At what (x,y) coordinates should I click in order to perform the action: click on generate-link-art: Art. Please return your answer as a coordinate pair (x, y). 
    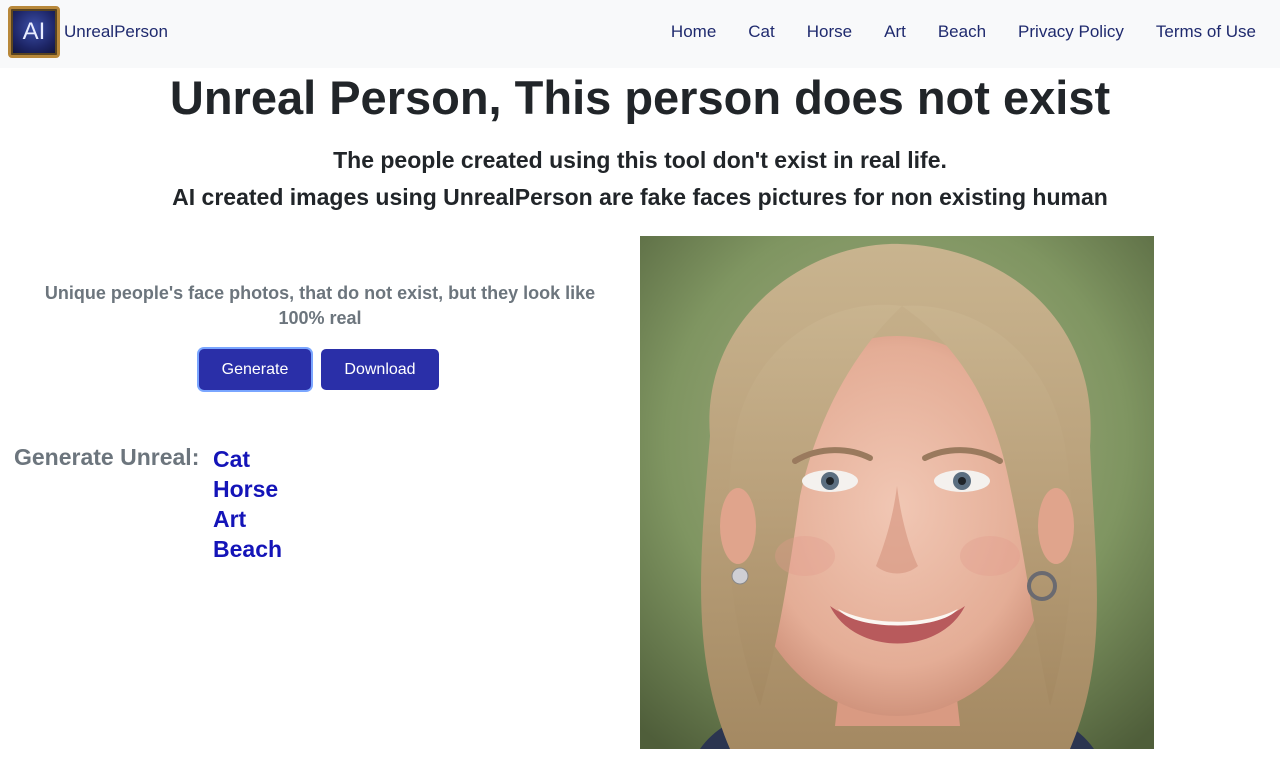
    Looking at the image, I should click on (247, 519).